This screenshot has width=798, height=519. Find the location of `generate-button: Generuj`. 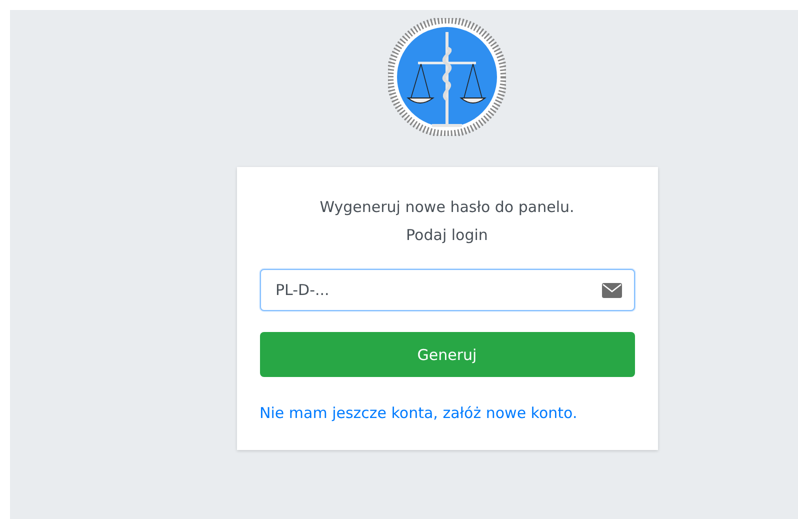

generate-button: Generuj is located at coordinates (447, 354).